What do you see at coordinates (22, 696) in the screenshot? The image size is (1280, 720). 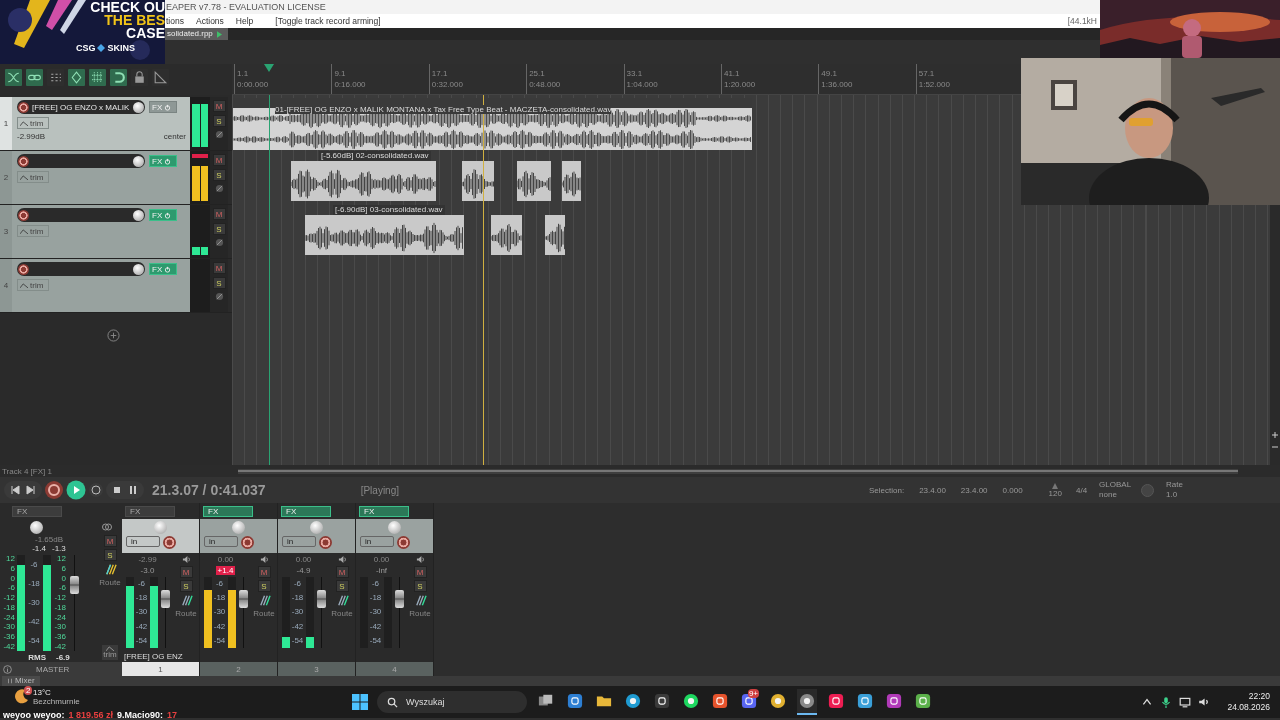 I see `moon-icon` at bounding box center [22, 696].